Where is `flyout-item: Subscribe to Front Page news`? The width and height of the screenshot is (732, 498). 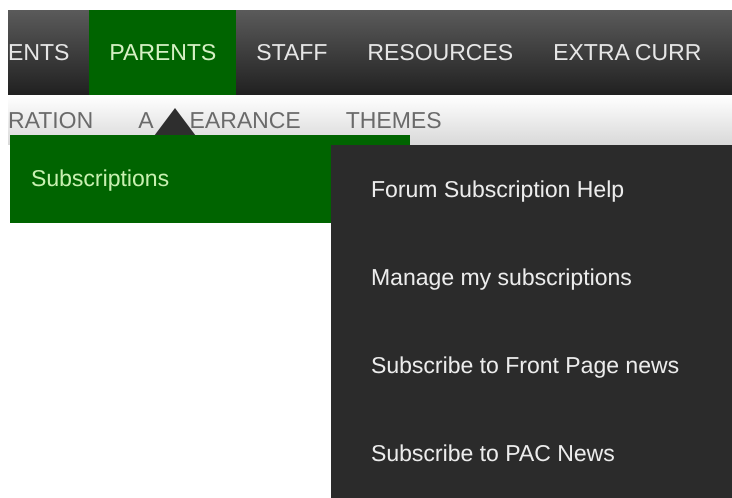 flyout-item: Subscribe to Front Page news is located at coordinates (531, 366).